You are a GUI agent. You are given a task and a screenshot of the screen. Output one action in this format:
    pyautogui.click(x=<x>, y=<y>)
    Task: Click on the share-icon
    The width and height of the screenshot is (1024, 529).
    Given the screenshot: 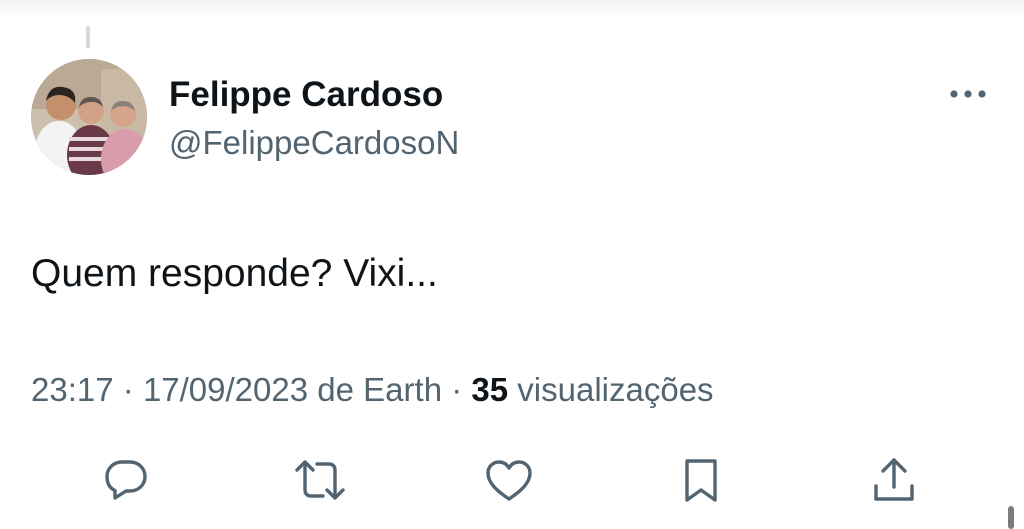 What is the action you would take?
    pyautogui.click(x=894, y=482)
    